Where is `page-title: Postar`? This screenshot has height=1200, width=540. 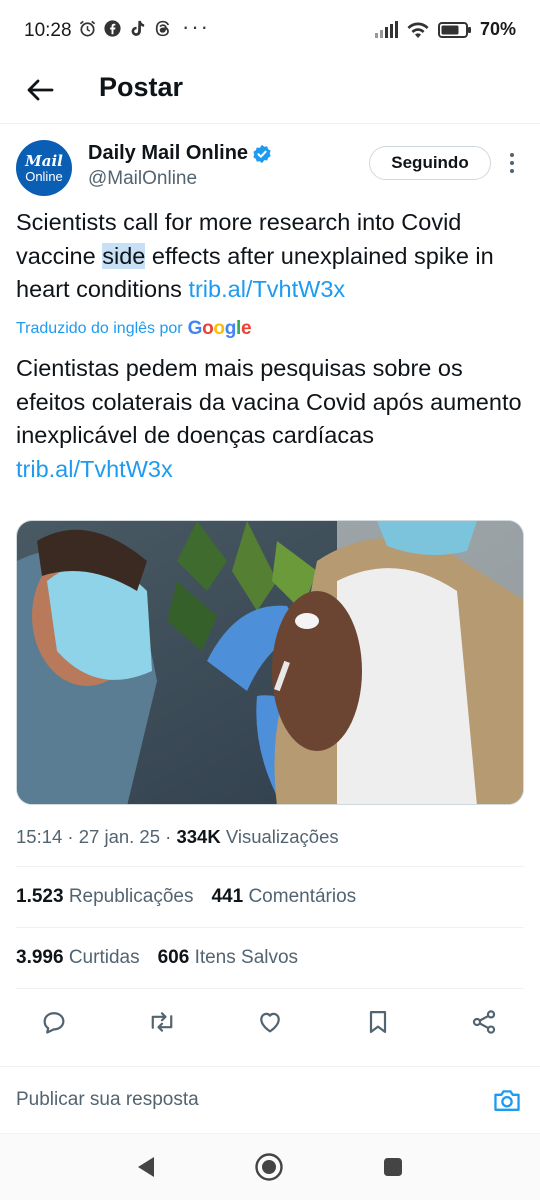
page-title: Postar is located at coordinates (141, 87).